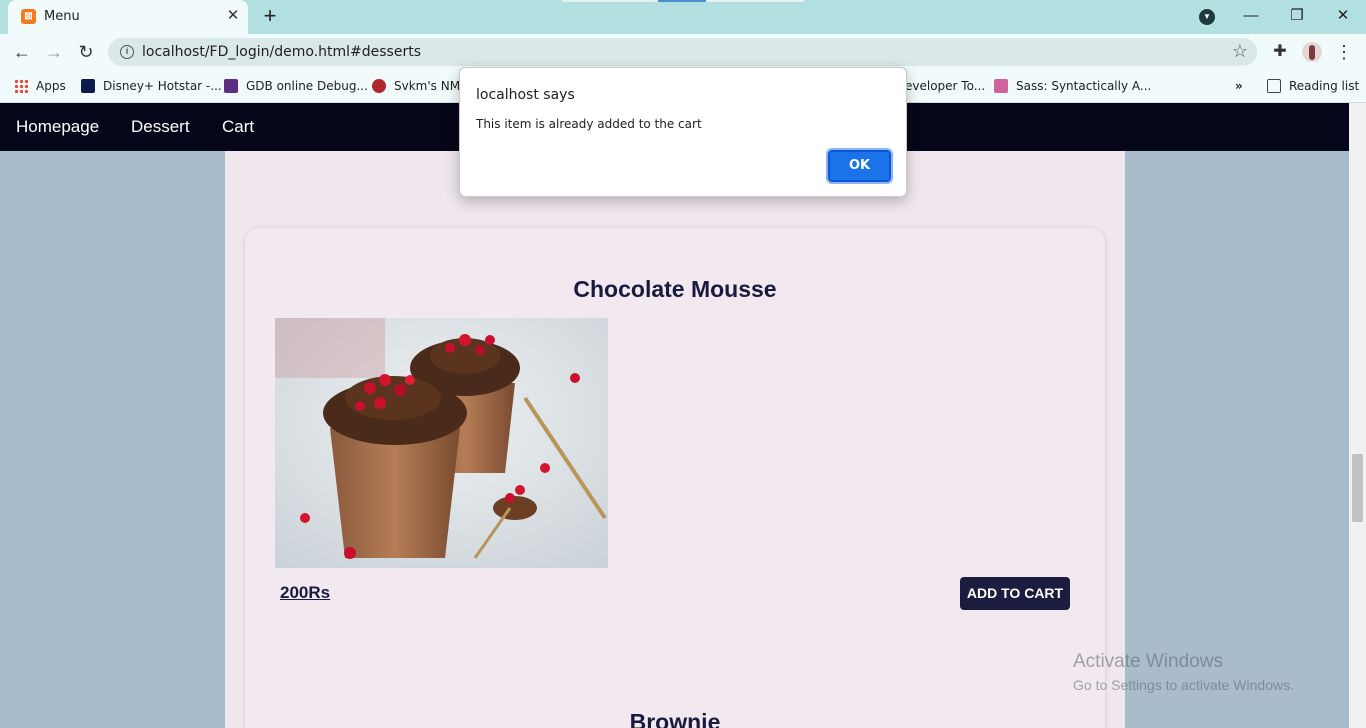  I want to click on gdb-icon, so click(231, 86).